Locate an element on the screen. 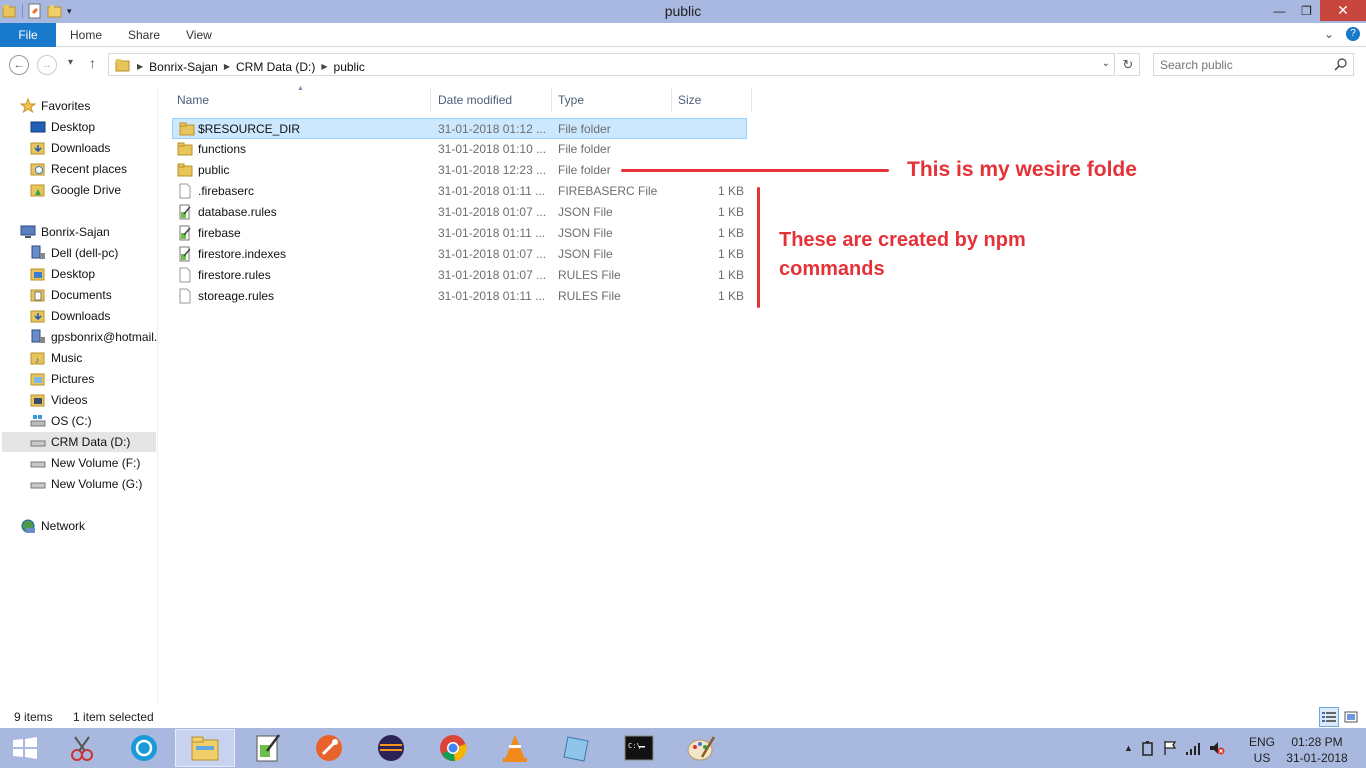 This screenshot has height=768, width=1366. star-icon is located at coordinates (28, 105).